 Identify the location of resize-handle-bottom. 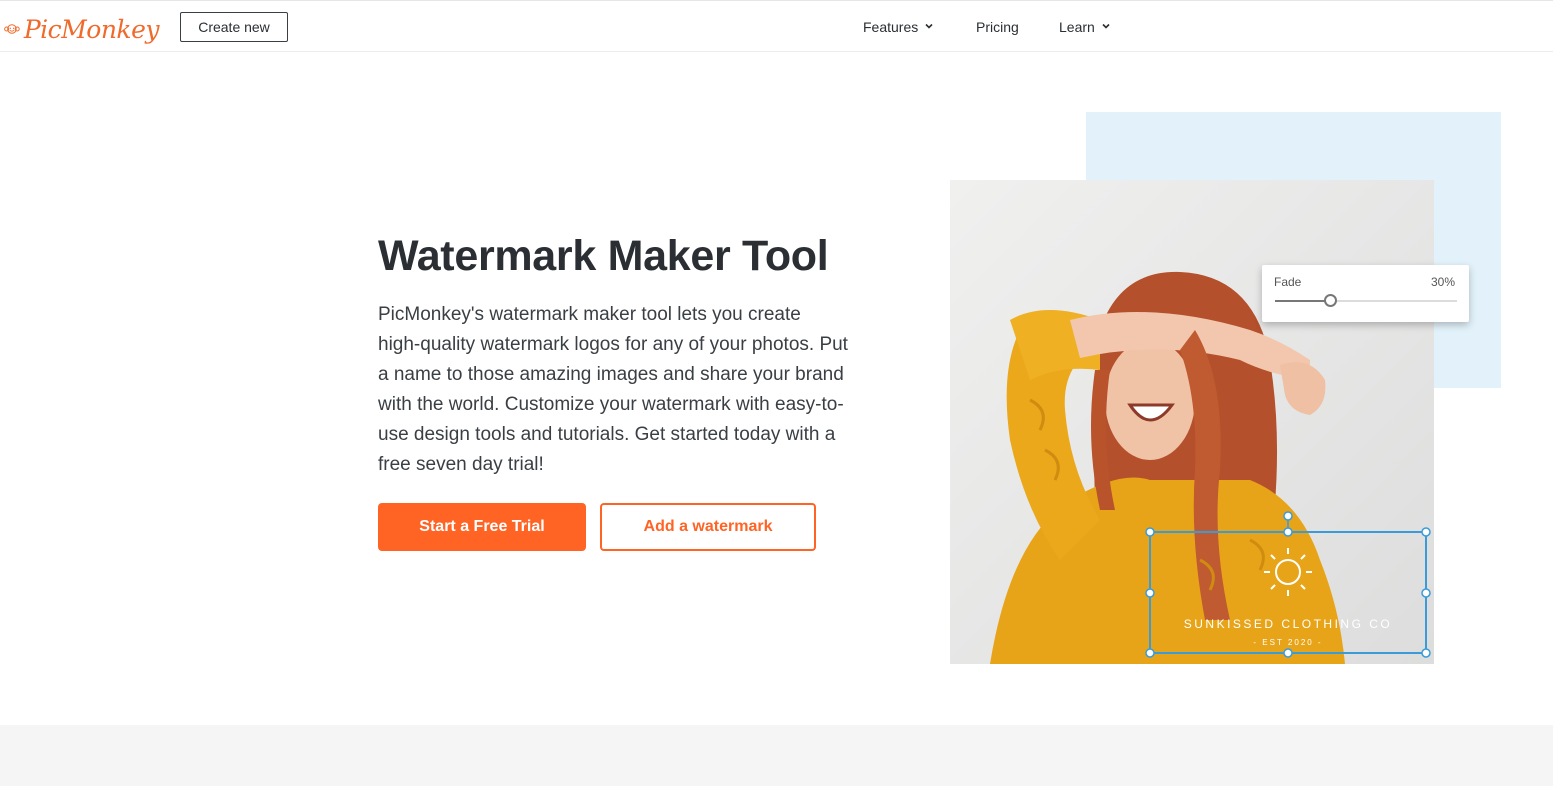
(1288, 653).